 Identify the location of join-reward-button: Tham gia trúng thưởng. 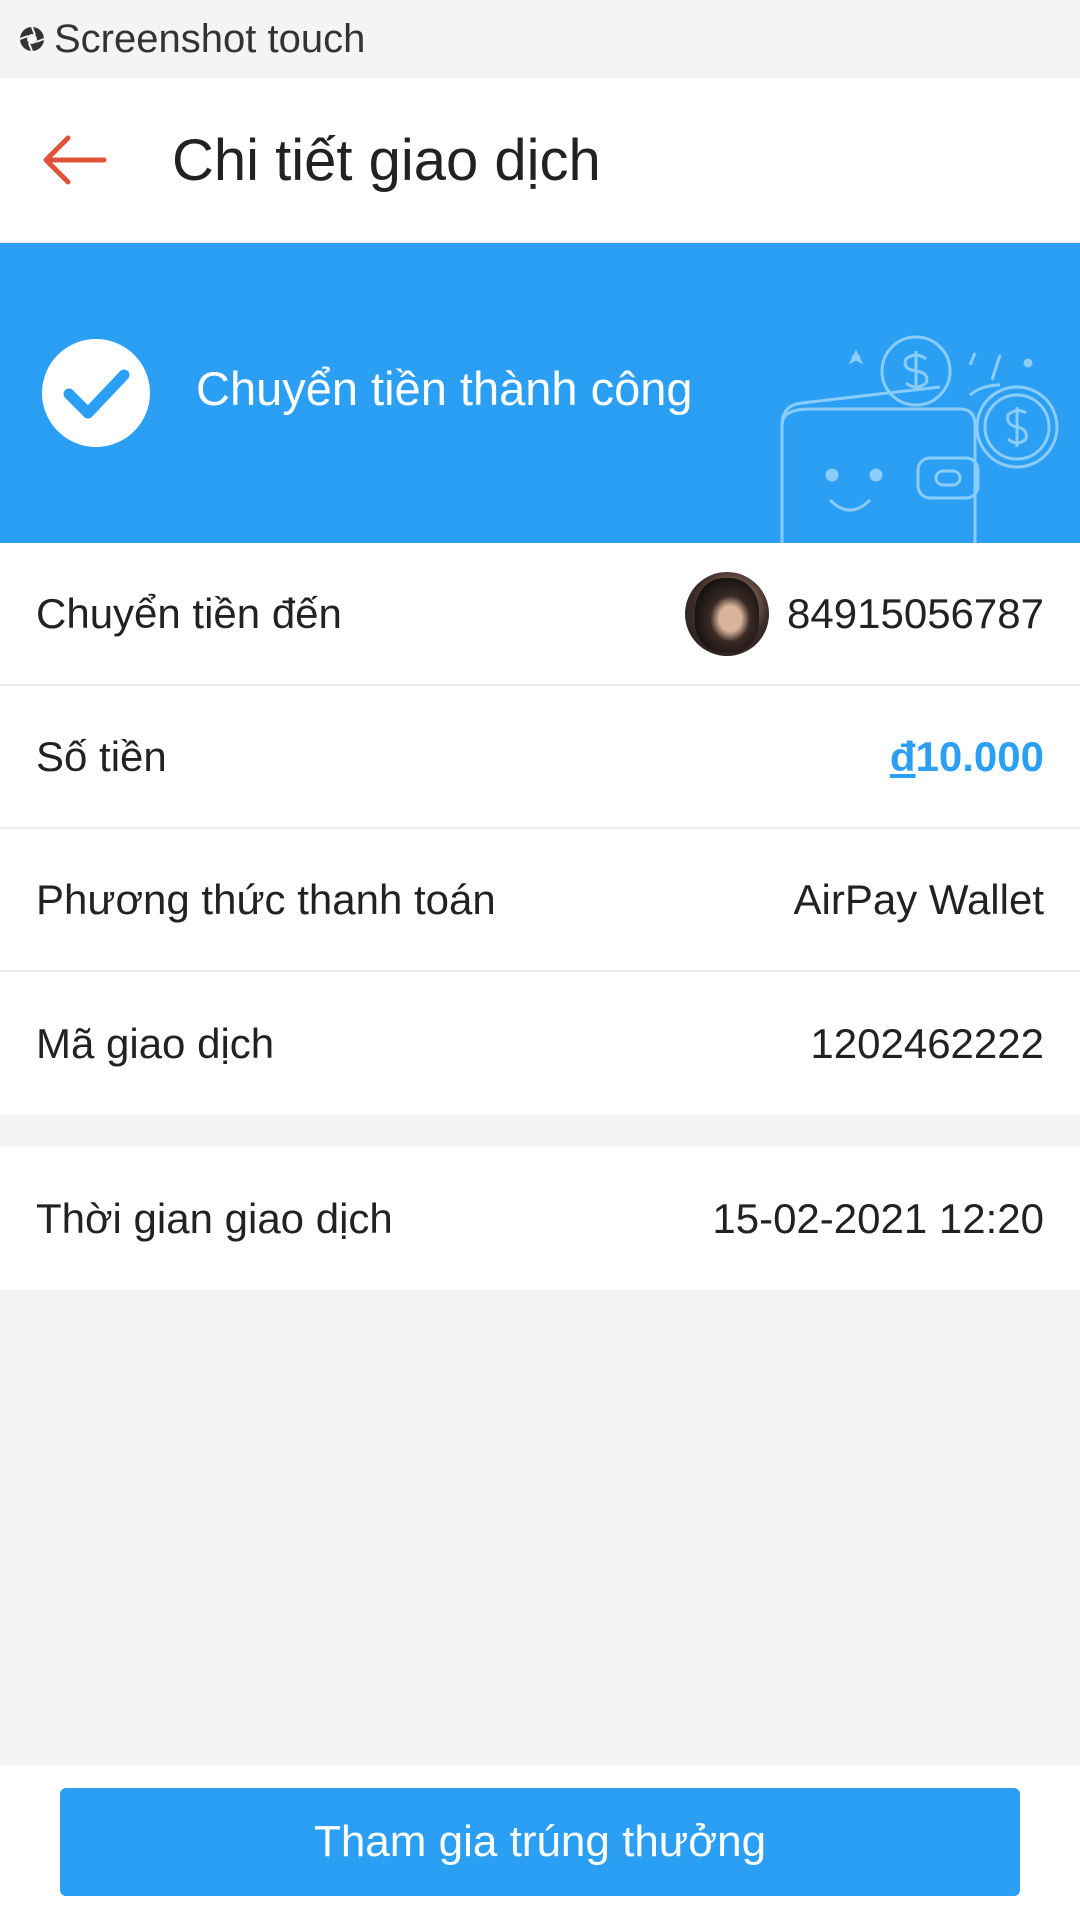
(540, 1842).